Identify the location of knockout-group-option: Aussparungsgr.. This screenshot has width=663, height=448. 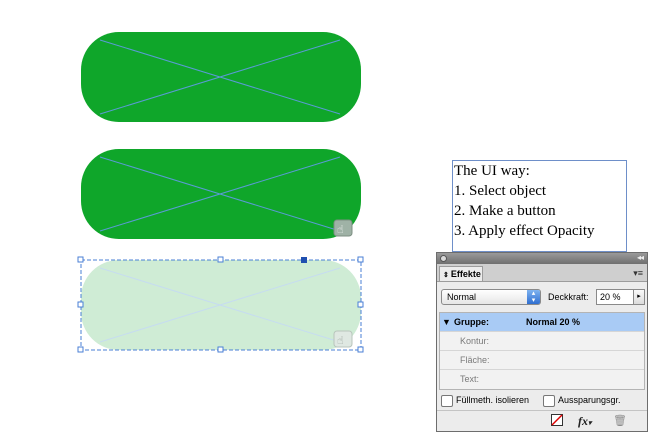
(582, 400).